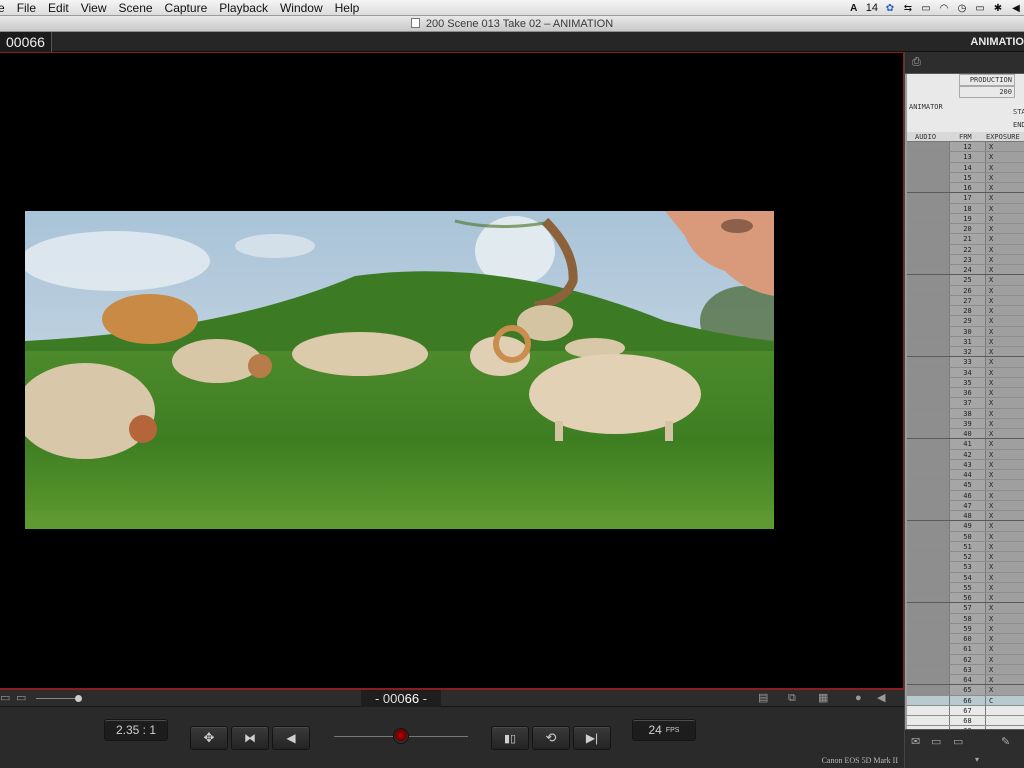  What do you see at coordinates (965, 649) in the screenshot?
I see `xsheet-row: 61 X` at bounding box center [965, 649].